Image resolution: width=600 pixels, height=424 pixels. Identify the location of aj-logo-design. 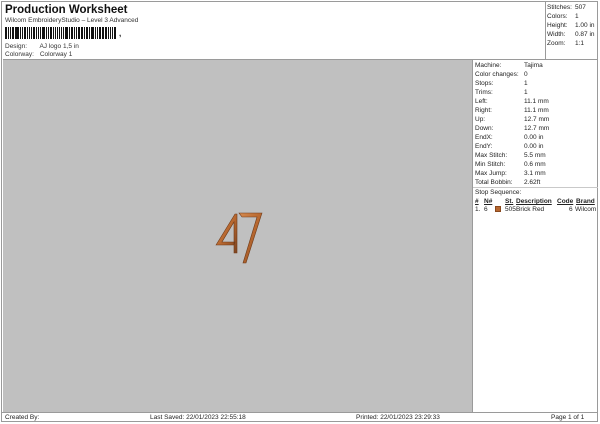
(239, 238).